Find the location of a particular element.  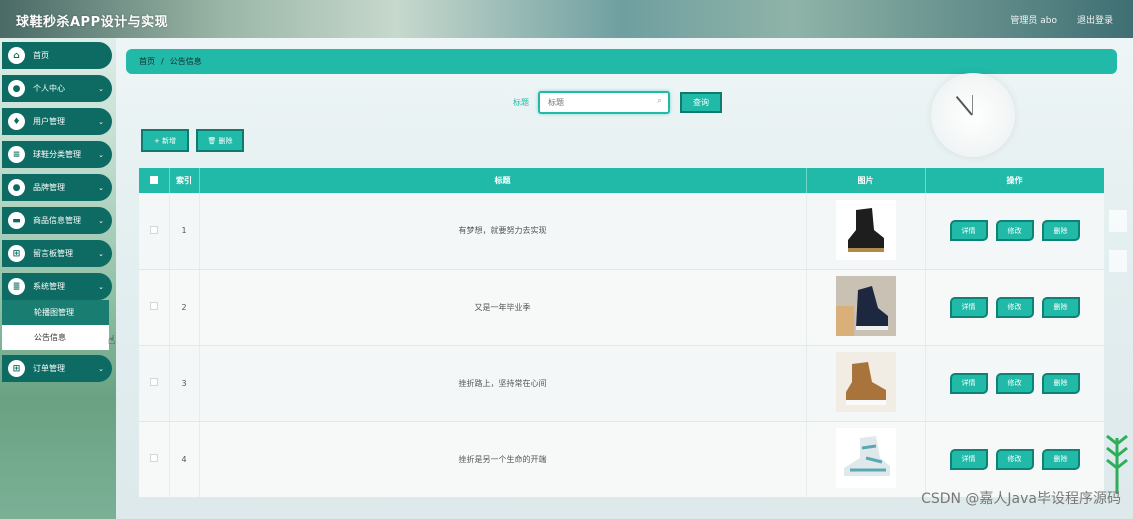

logout-link: 退出登录 is located at coordinates (1095, 19).